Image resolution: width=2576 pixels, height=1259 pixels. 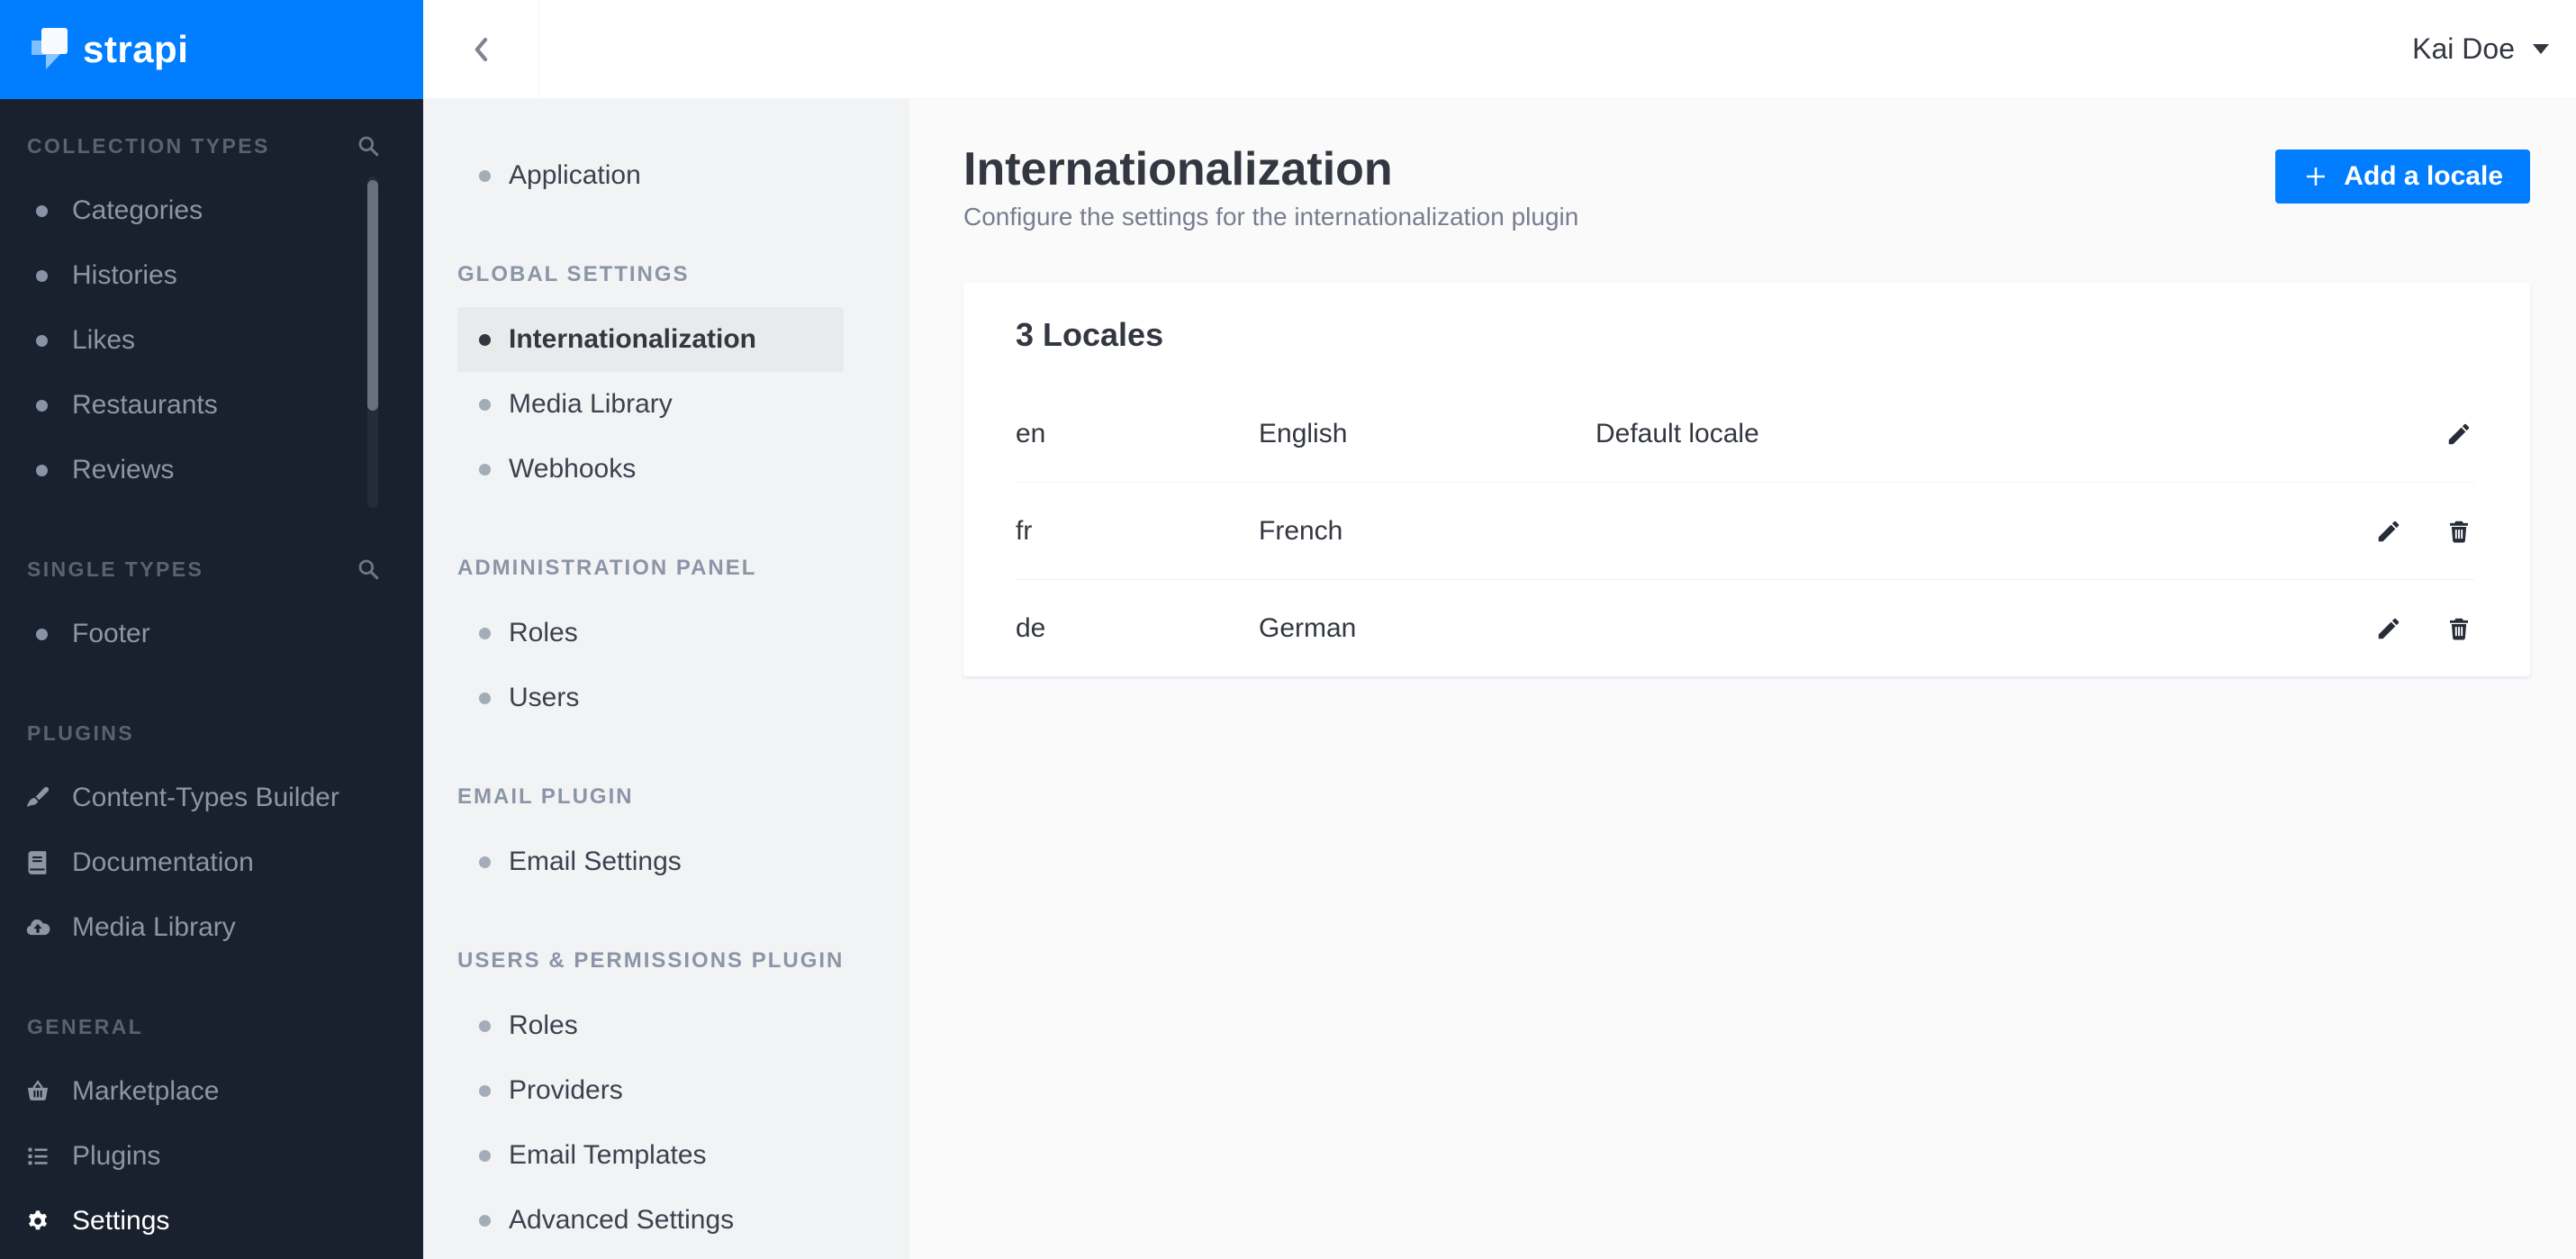 I want to click on settings-item-email-templates: Email Templates, so click(x=650, y=1155).